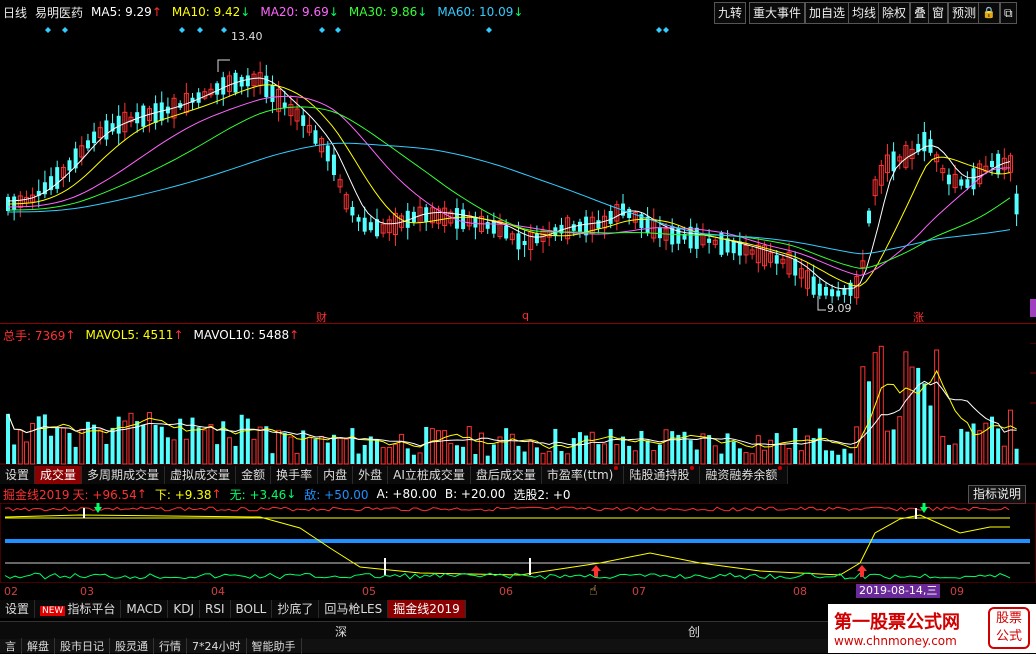 This screenshot has height=654, width=1036. Describe the element at coordinates (583, 475) in the screenshot. I see `volume-tab-10: 市盈率(ttm)` at that location.